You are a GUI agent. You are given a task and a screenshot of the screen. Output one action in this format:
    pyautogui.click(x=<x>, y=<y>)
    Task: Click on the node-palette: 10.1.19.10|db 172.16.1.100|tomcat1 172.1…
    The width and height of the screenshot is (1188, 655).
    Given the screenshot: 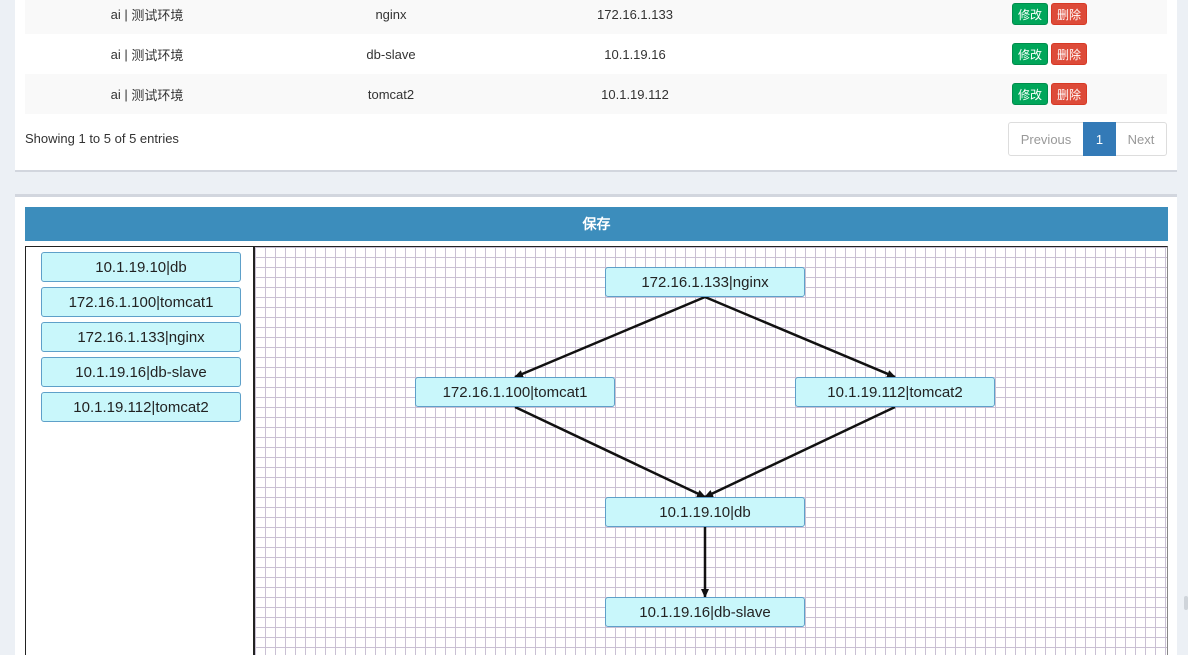 What is the action you would take?
    pyautogui.click(x=140, y=450)
    